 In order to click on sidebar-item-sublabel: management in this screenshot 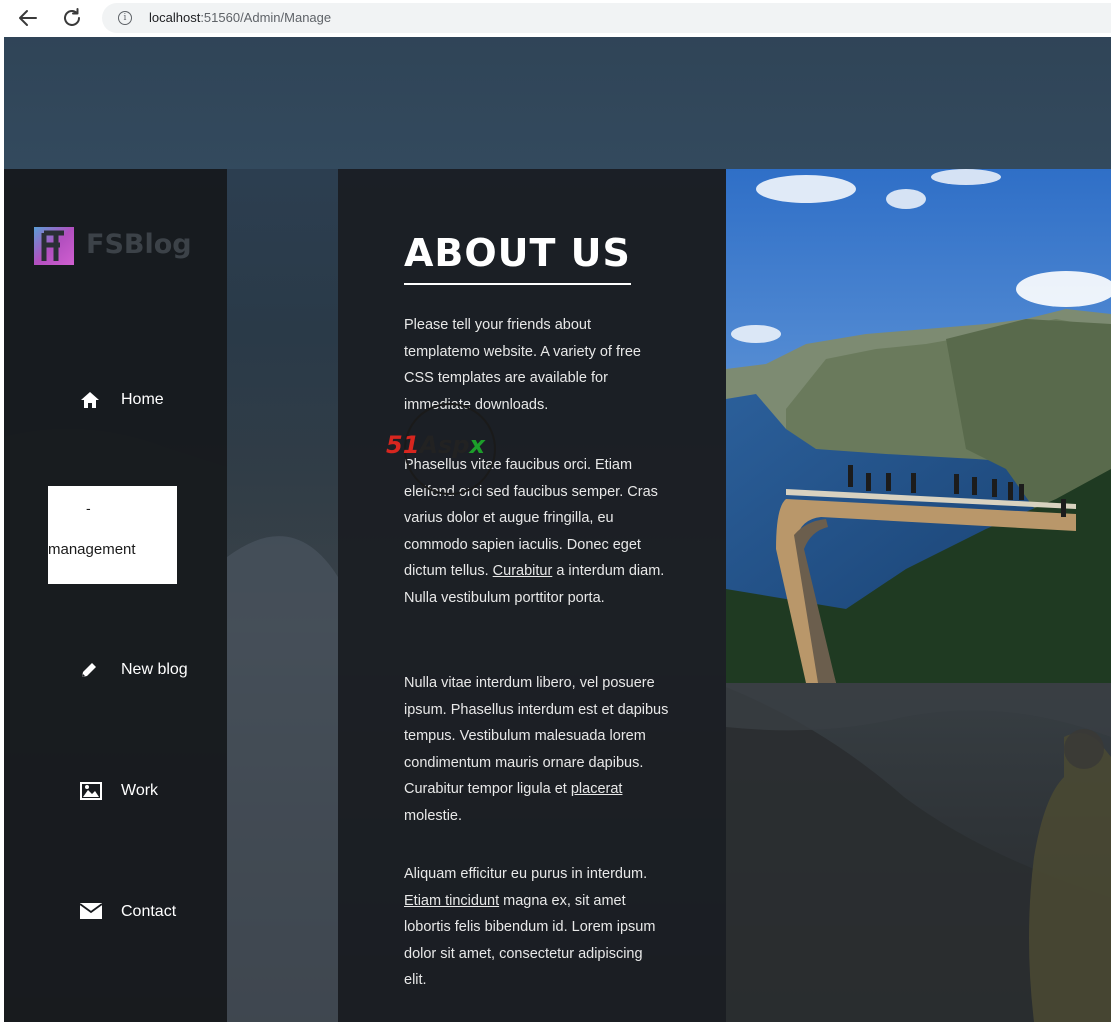, I will do `click(92, 549)`.